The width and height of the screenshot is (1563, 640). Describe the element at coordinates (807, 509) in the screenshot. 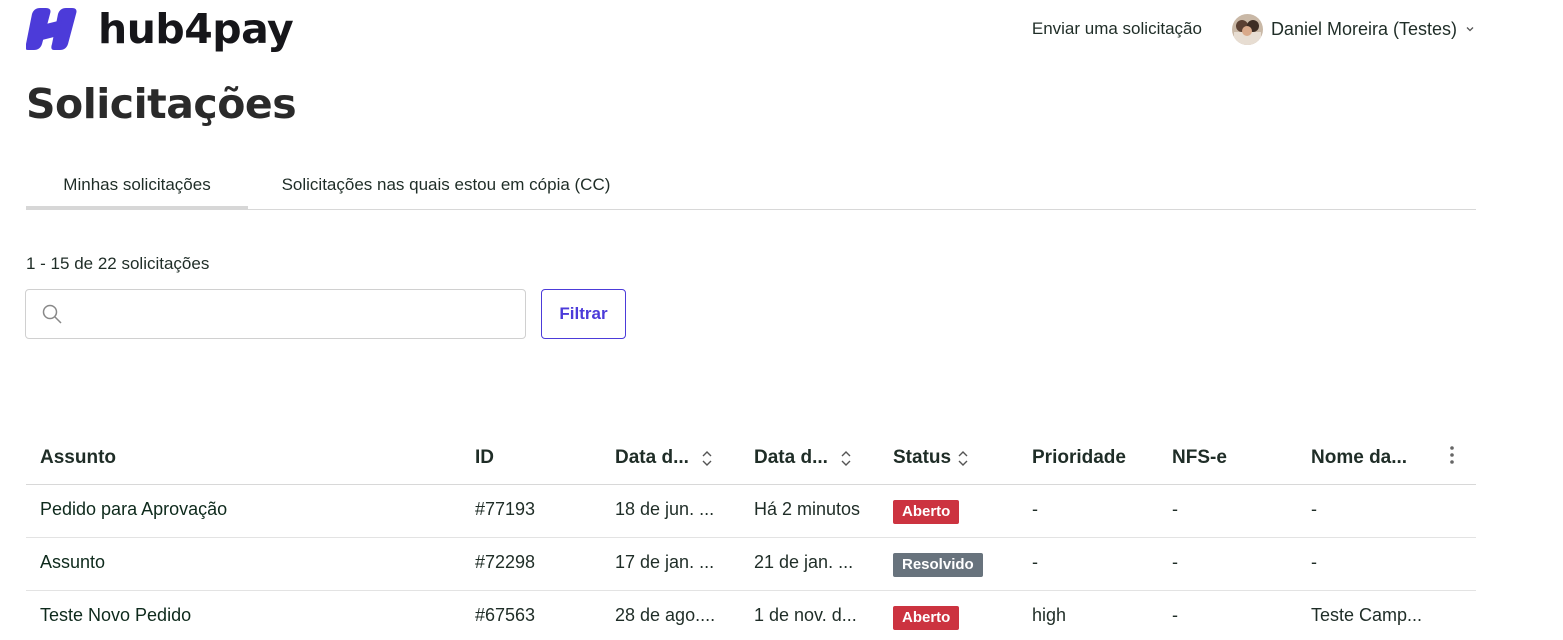

I see `updated-date: Há 2 minutos` at that location.